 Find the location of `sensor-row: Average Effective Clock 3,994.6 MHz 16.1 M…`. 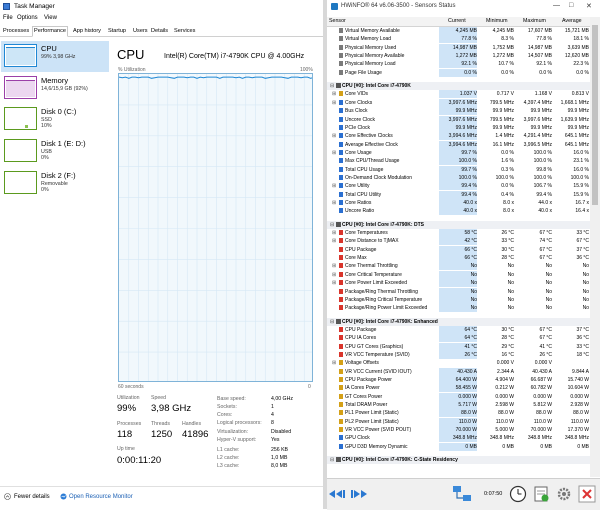

sensor-row: Average Effective Clock 3,994.6 MHz 16.1 M… is located at coordinates (458, 144).